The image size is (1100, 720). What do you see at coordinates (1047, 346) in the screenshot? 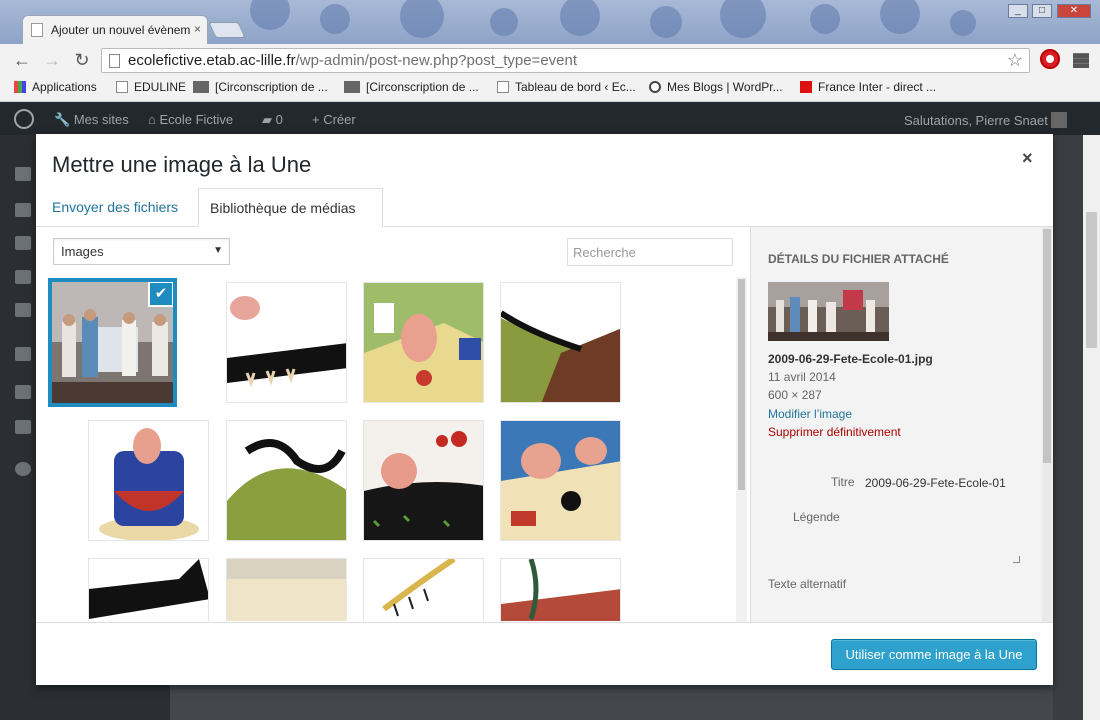
I see `details-scrollbar-thumb` at bounding box center [1047, 346].